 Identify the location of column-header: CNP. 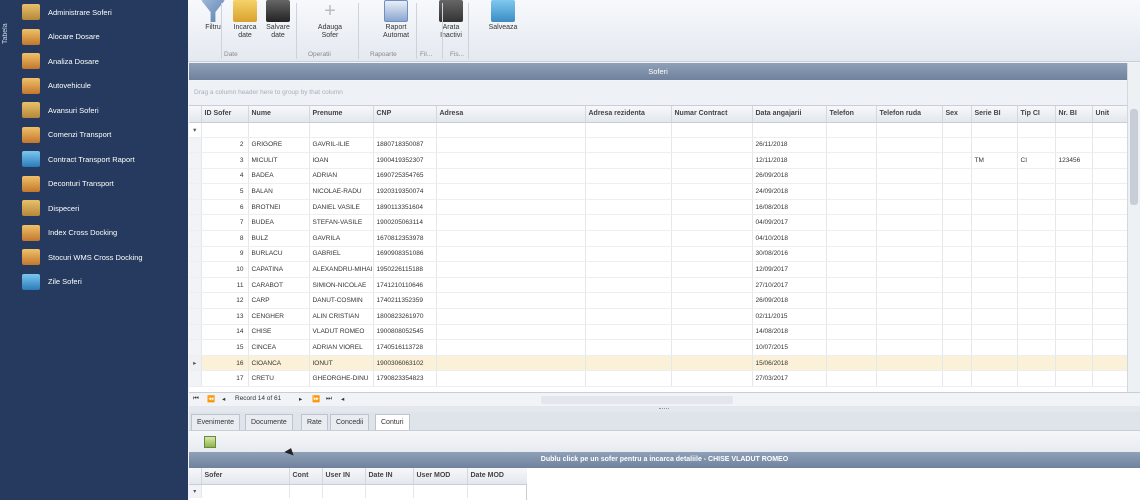
(405, 114).